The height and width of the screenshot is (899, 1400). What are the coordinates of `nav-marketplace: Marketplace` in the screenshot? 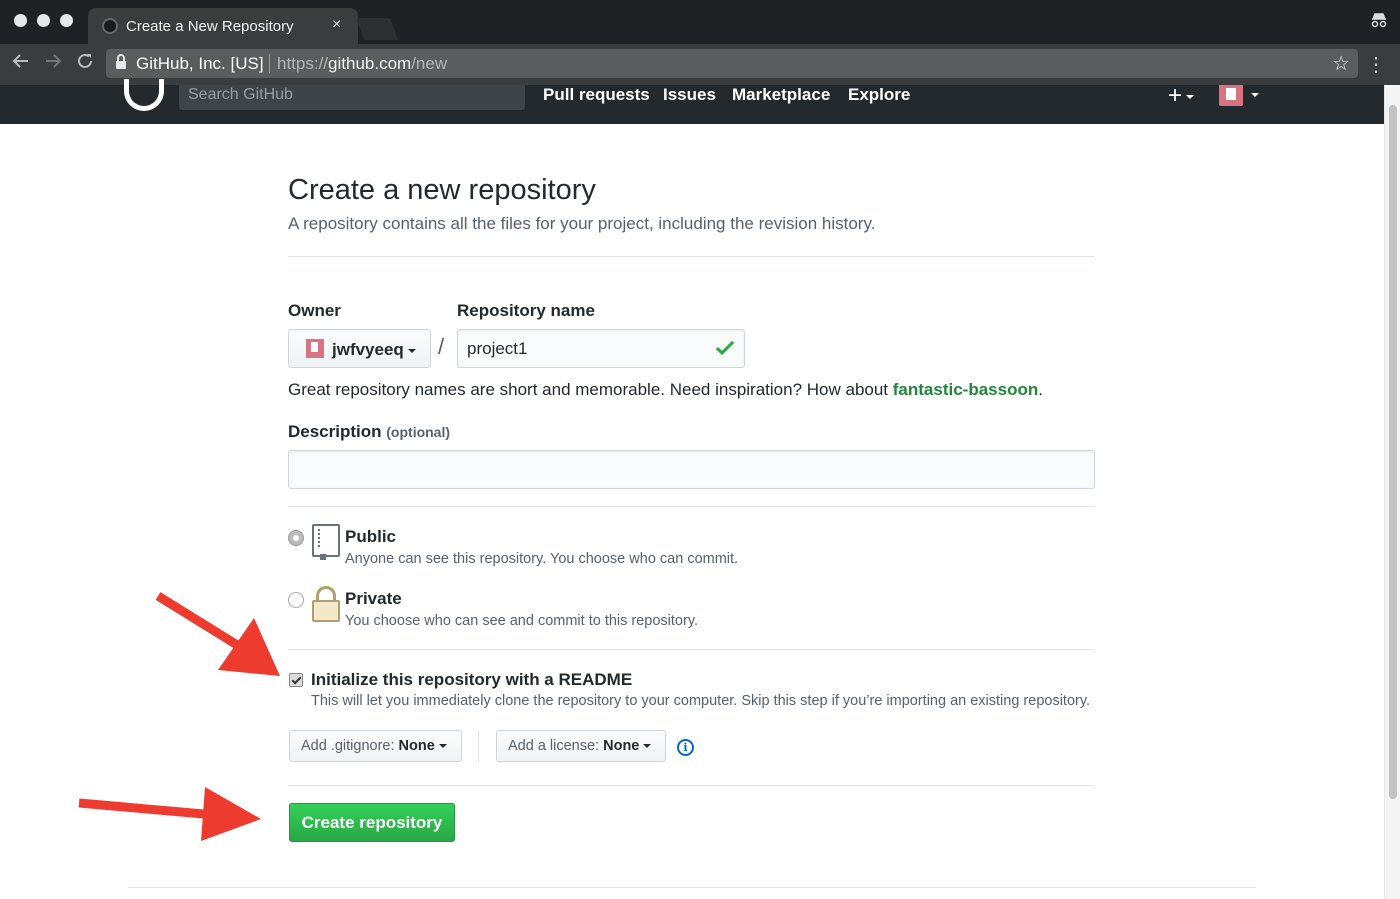 It's located at (781, 95).